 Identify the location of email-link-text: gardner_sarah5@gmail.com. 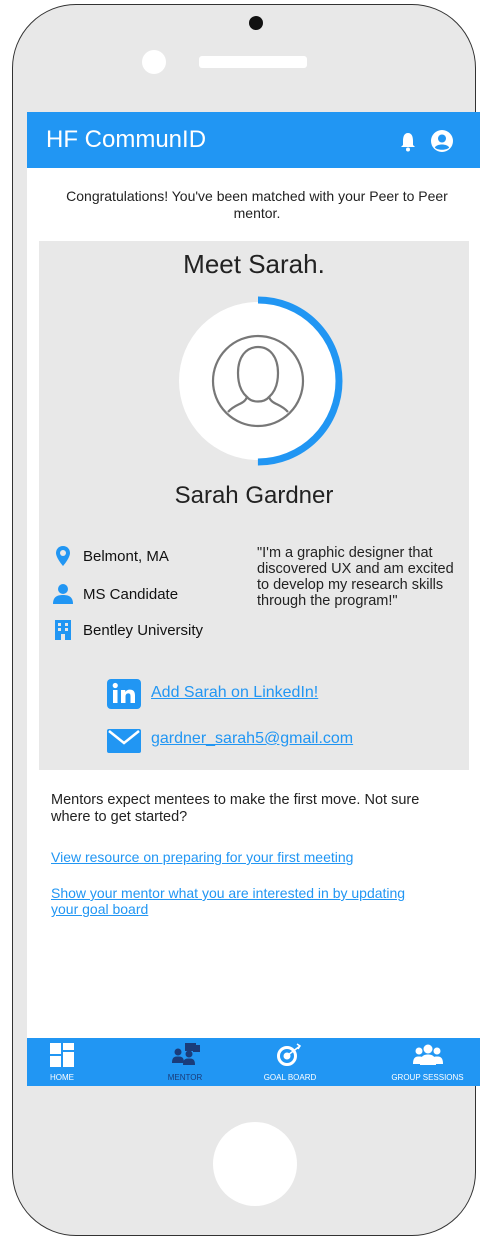
(252, 739).